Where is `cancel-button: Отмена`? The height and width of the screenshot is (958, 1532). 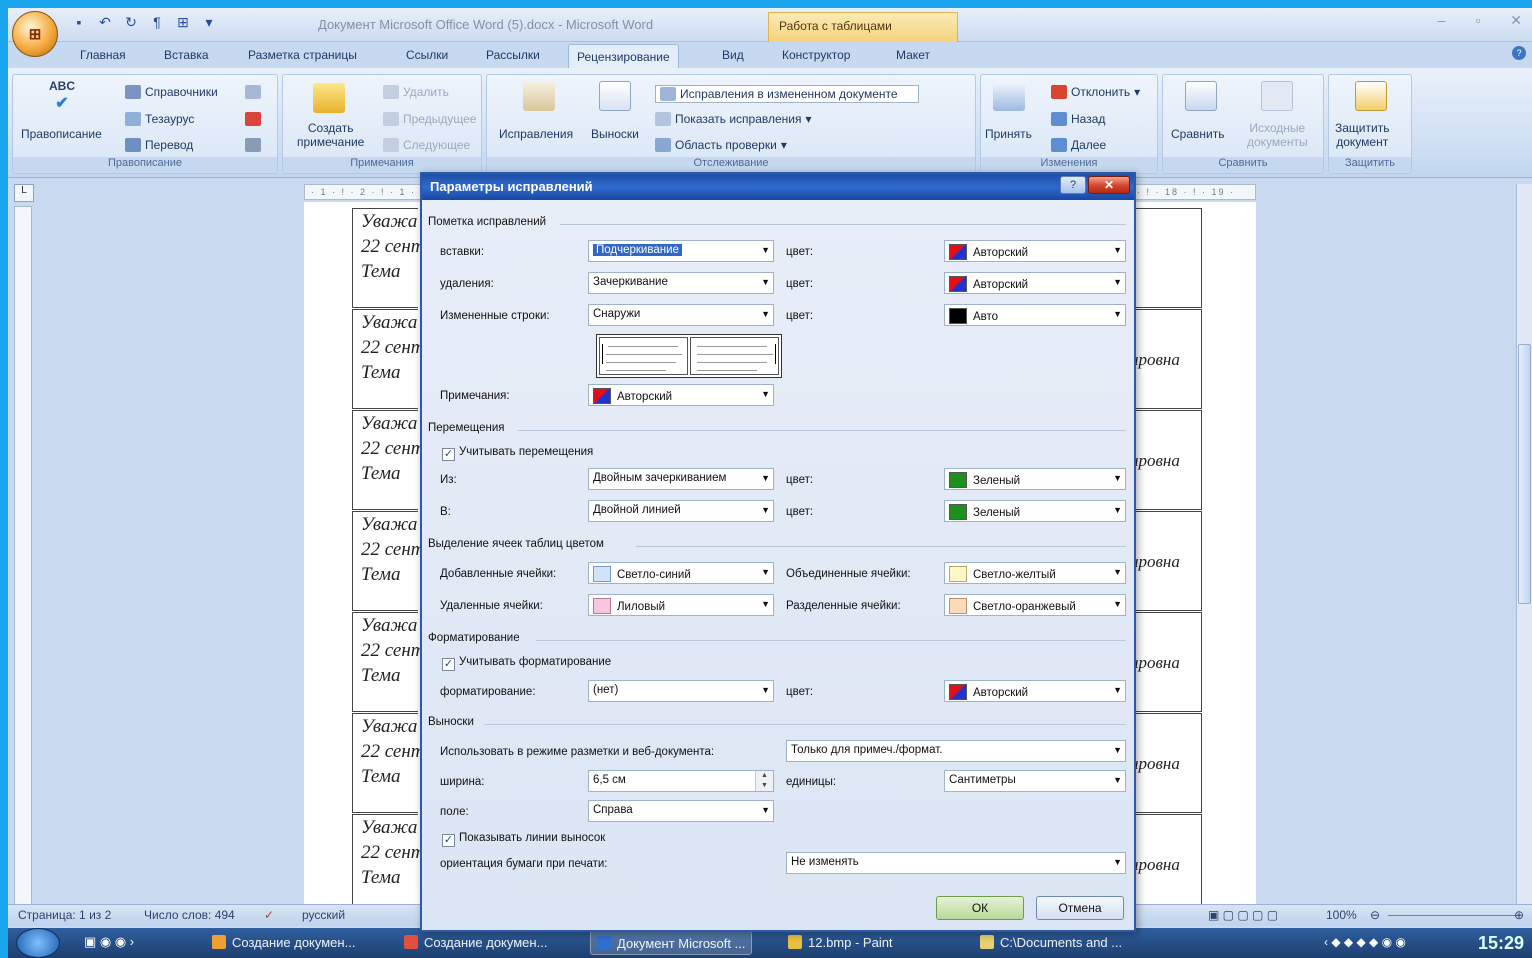
cancel-button: Отмена is located at coordinates (1080, 908).